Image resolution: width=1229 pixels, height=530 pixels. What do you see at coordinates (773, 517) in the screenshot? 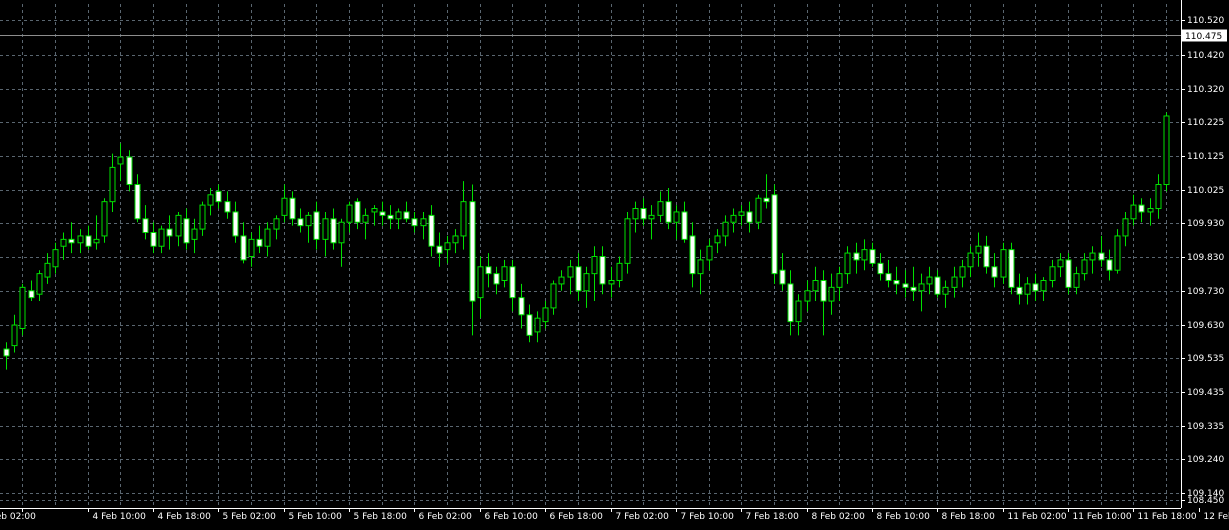
I see `x-tick-label: 7 Feb 18:00` at bounding box center [773, 517].